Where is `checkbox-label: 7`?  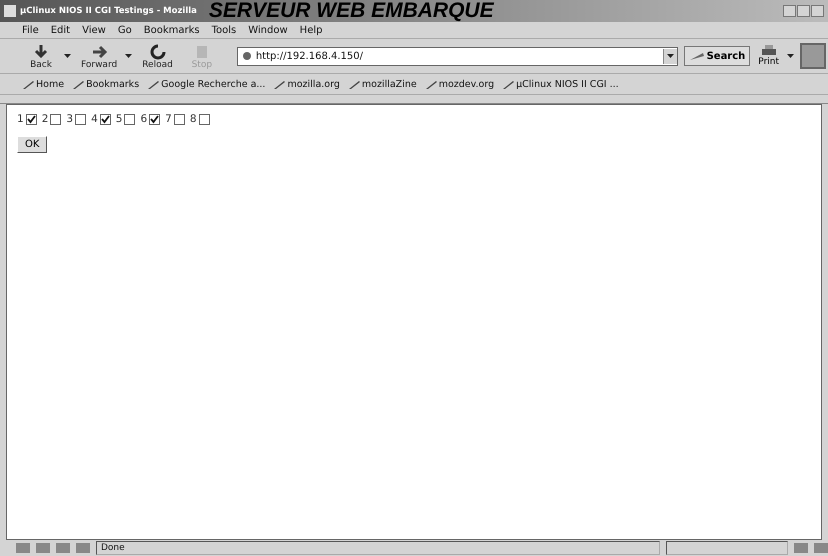
checkbox-label: 7 is located at coordinates (168, 119).